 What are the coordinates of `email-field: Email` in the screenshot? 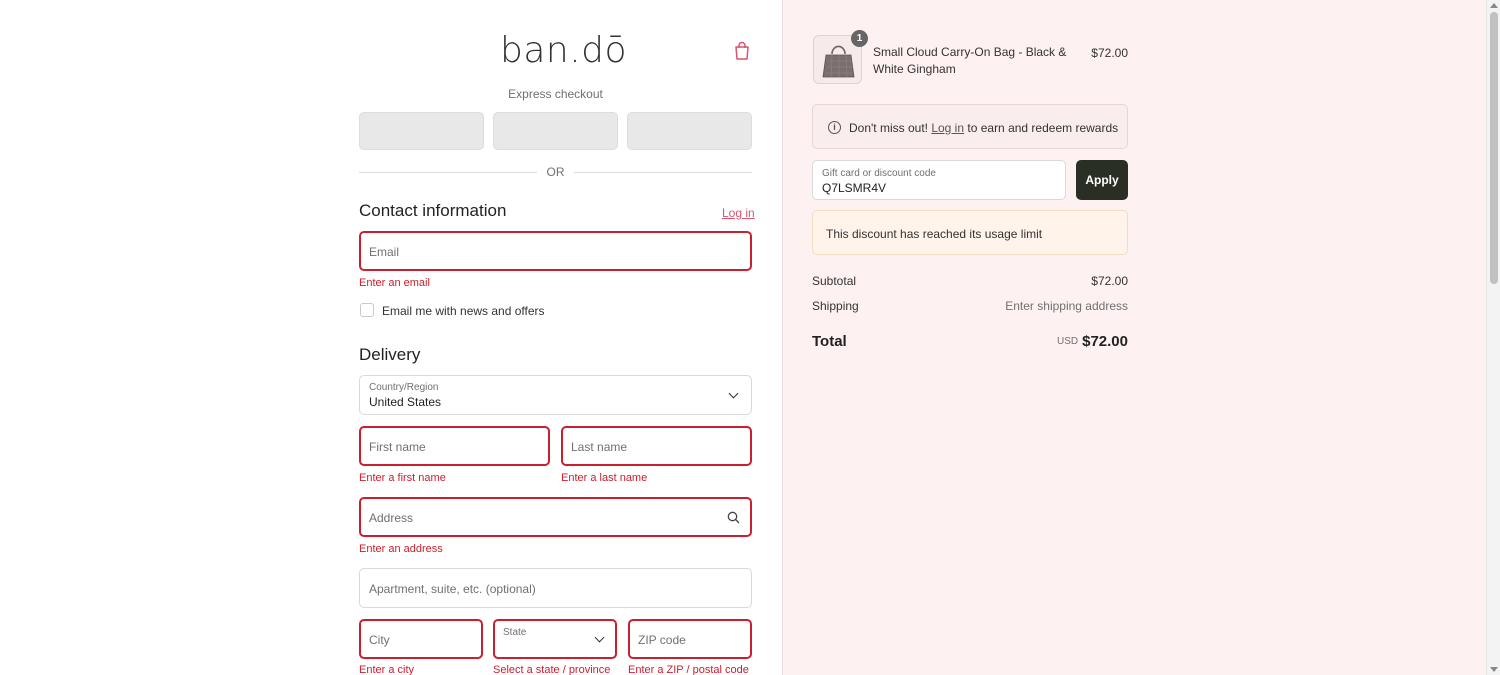 It's located at (555, 251).